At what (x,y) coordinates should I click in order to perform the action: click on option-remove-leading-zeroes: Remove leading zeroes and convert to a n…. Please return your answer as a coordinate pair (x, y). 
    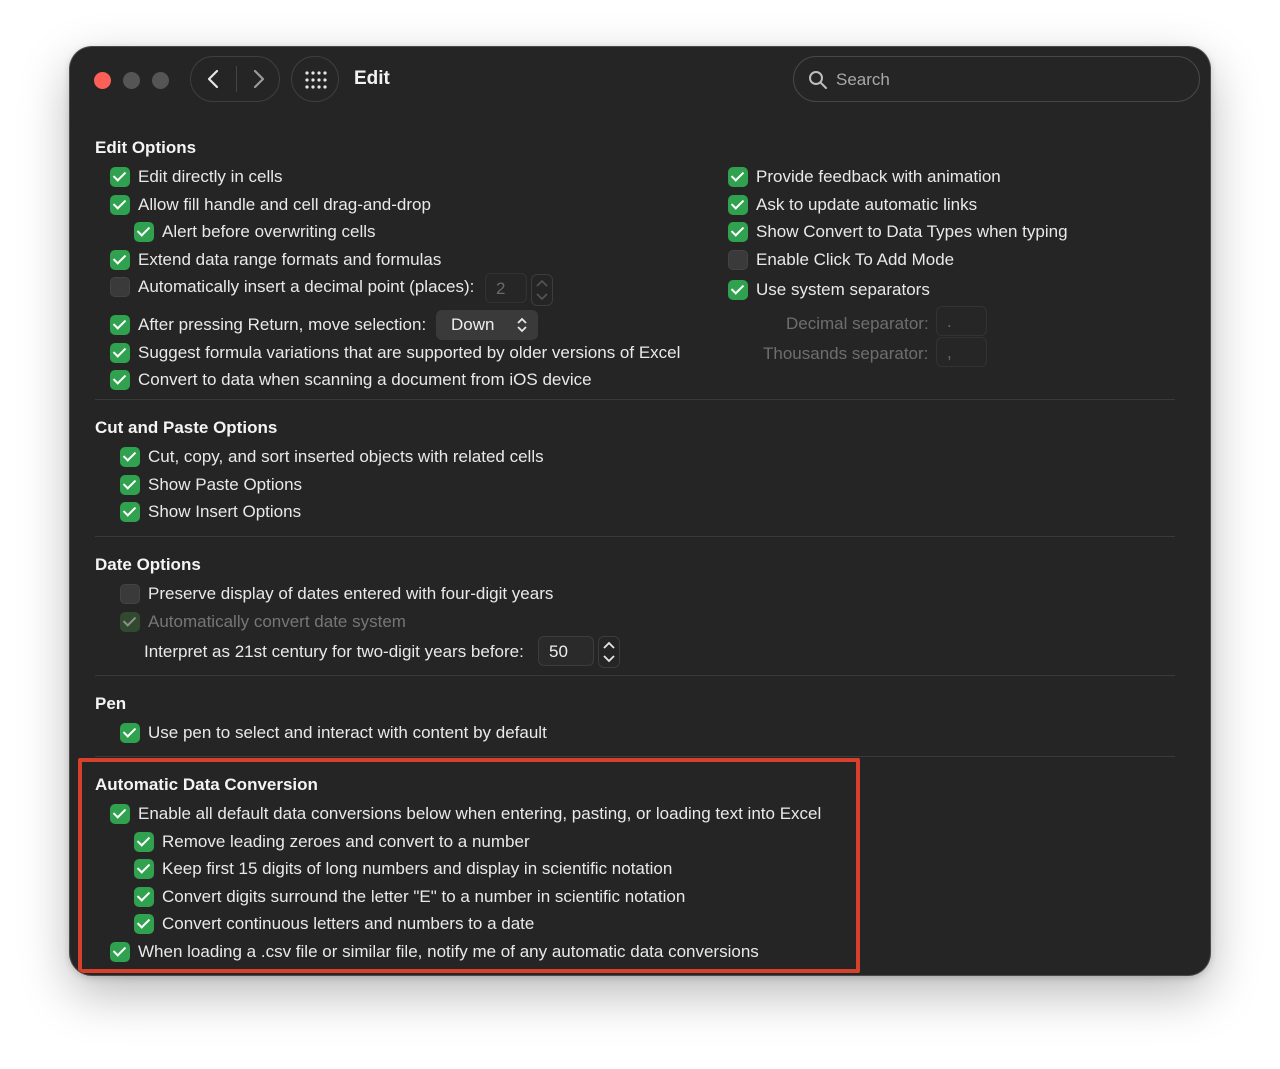
    Looking at the image, I should click on (332, 842).